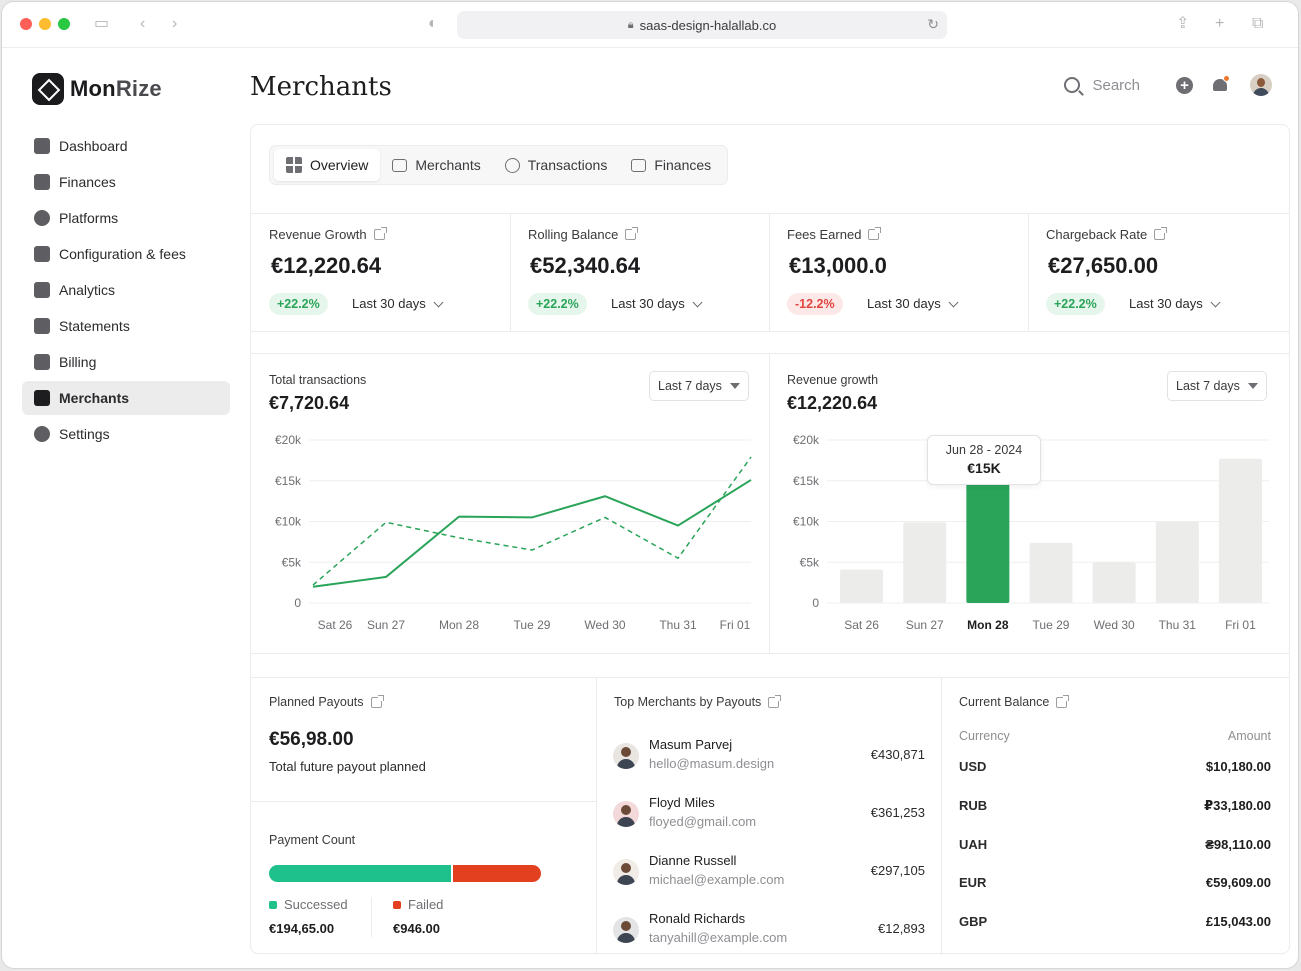 The height and width of the screenshot is (971, 1301). What do you see at coordinates (933, 24) in the screenshot?
I see `reload-icon: ↻` at bounding box center [933, 24].